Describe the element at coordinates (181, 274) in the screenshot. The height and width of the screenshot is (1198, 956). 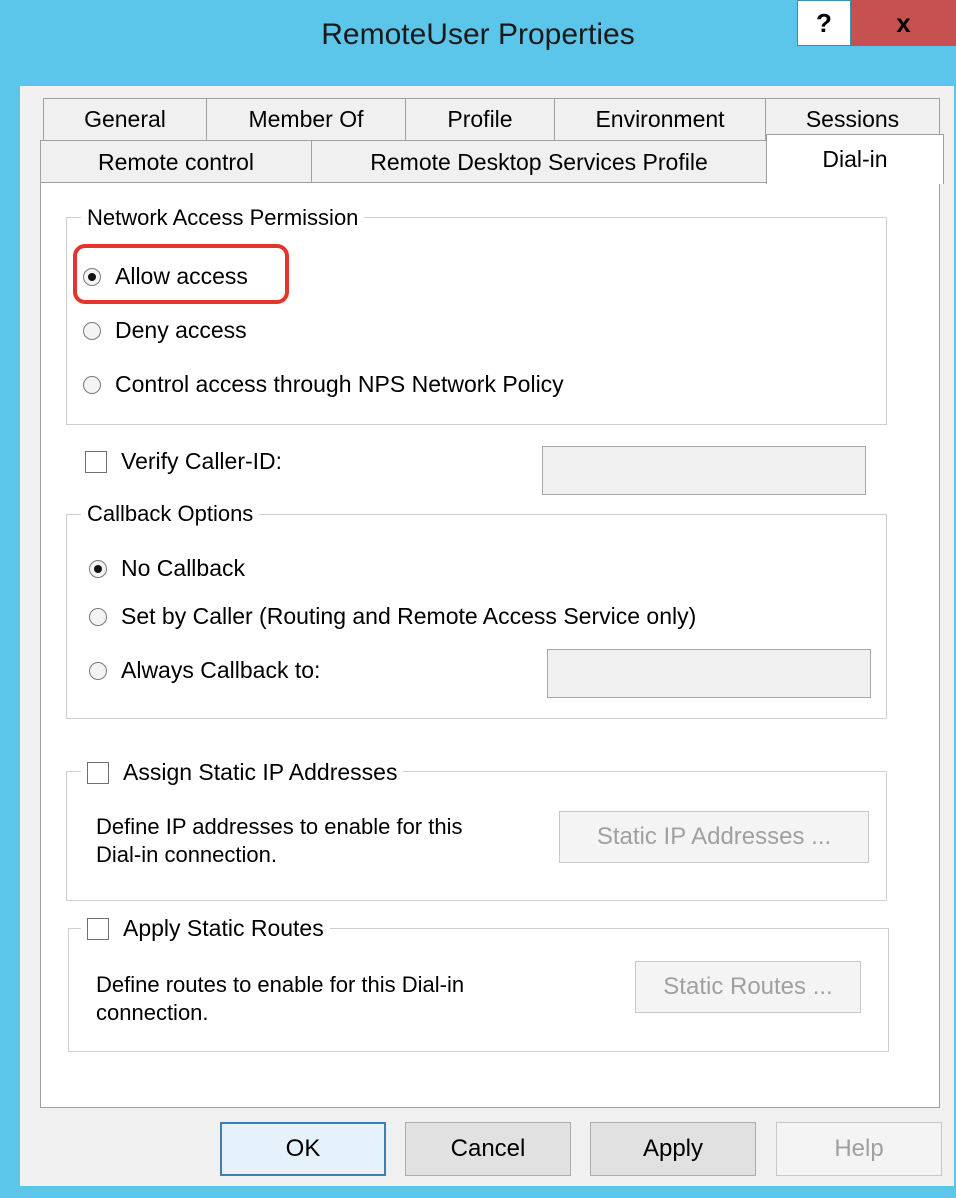
I see `allow-access-highlight` at that location.